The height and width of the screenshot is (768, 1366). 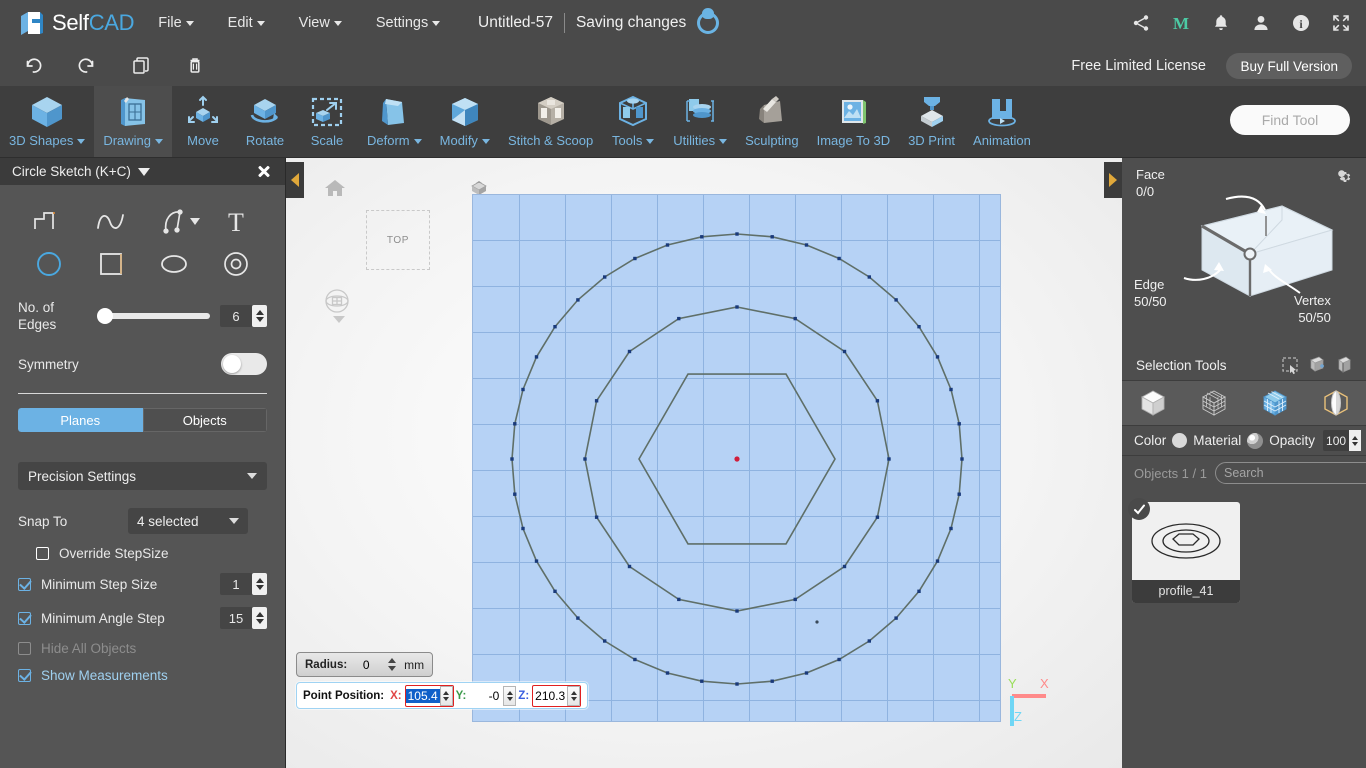 I want to click on material-swatch-icon, so click(x=1255, y=440).